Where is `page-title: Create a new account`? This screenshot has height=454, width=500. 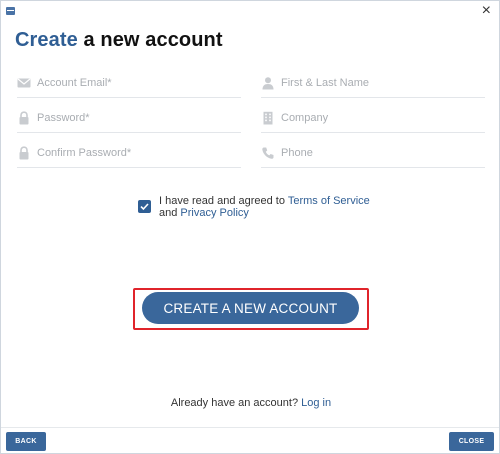
page-title: Create a new account is located at coordinates (119, 40).